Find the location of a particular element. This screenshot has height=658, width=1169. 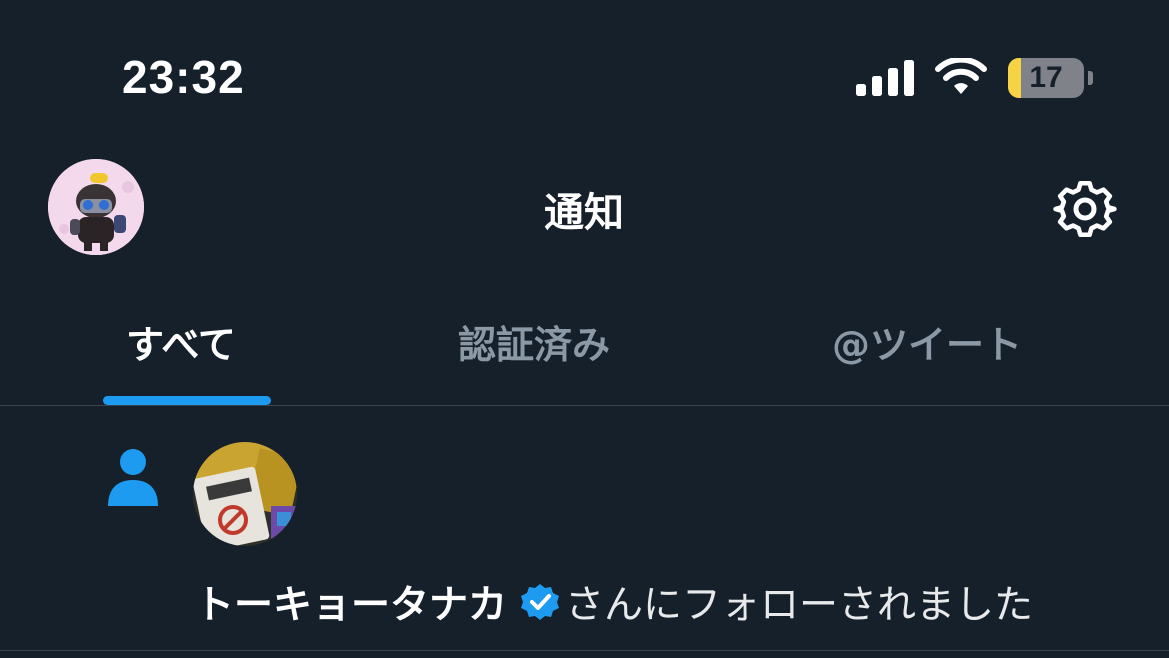

verified-badge-icon is located at coordinates (540, 602).